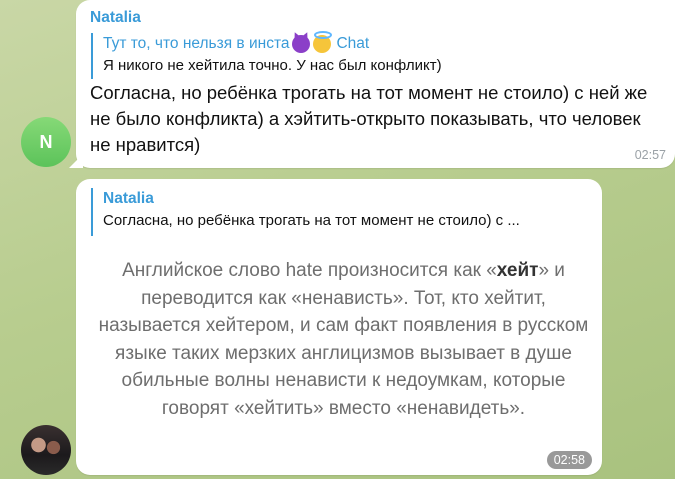 The width and height of the screenshot is (675, 479). Describe the element at coordinates (517, 270) in the screenshot. I see `quote-text-bold: хейт` at that location.